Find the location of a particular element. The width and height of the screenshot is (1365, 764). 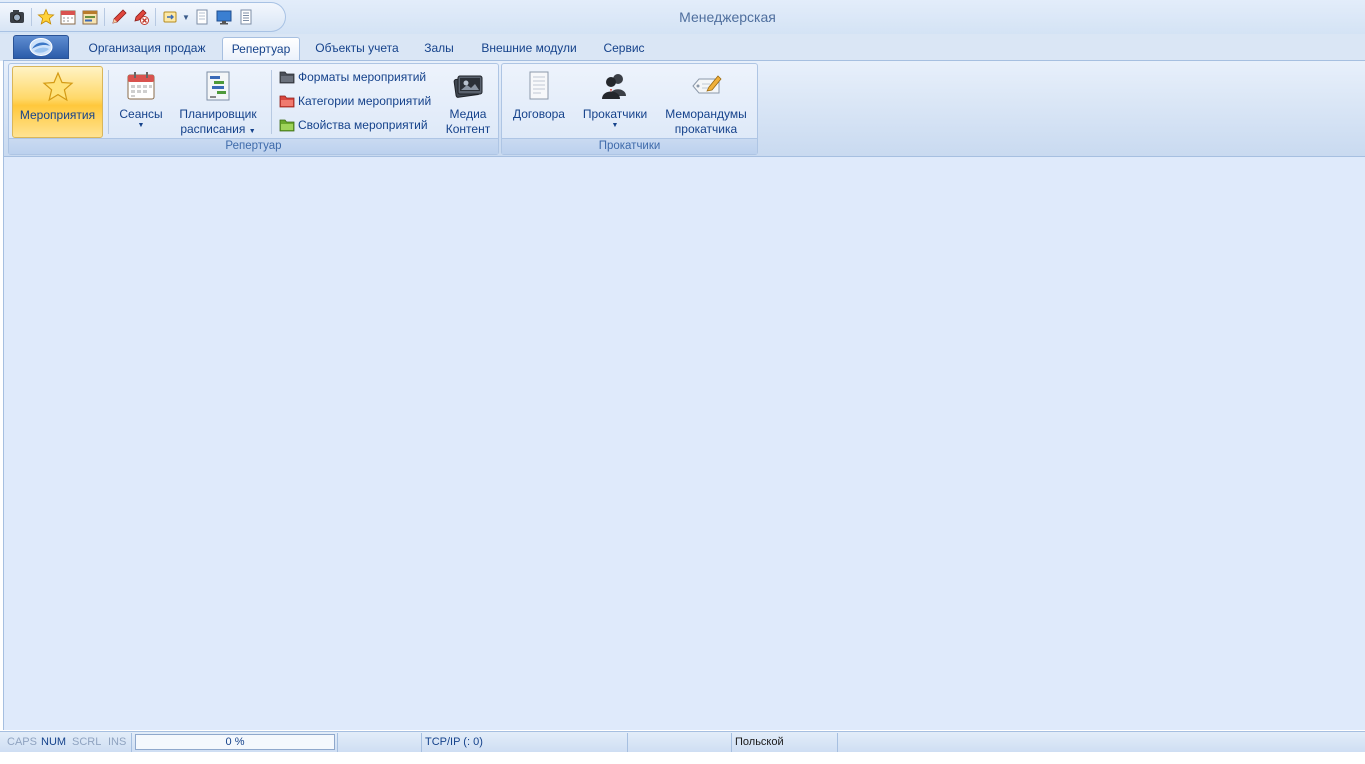

caps-indicator: CAPS is located at coordinates (22, 742).